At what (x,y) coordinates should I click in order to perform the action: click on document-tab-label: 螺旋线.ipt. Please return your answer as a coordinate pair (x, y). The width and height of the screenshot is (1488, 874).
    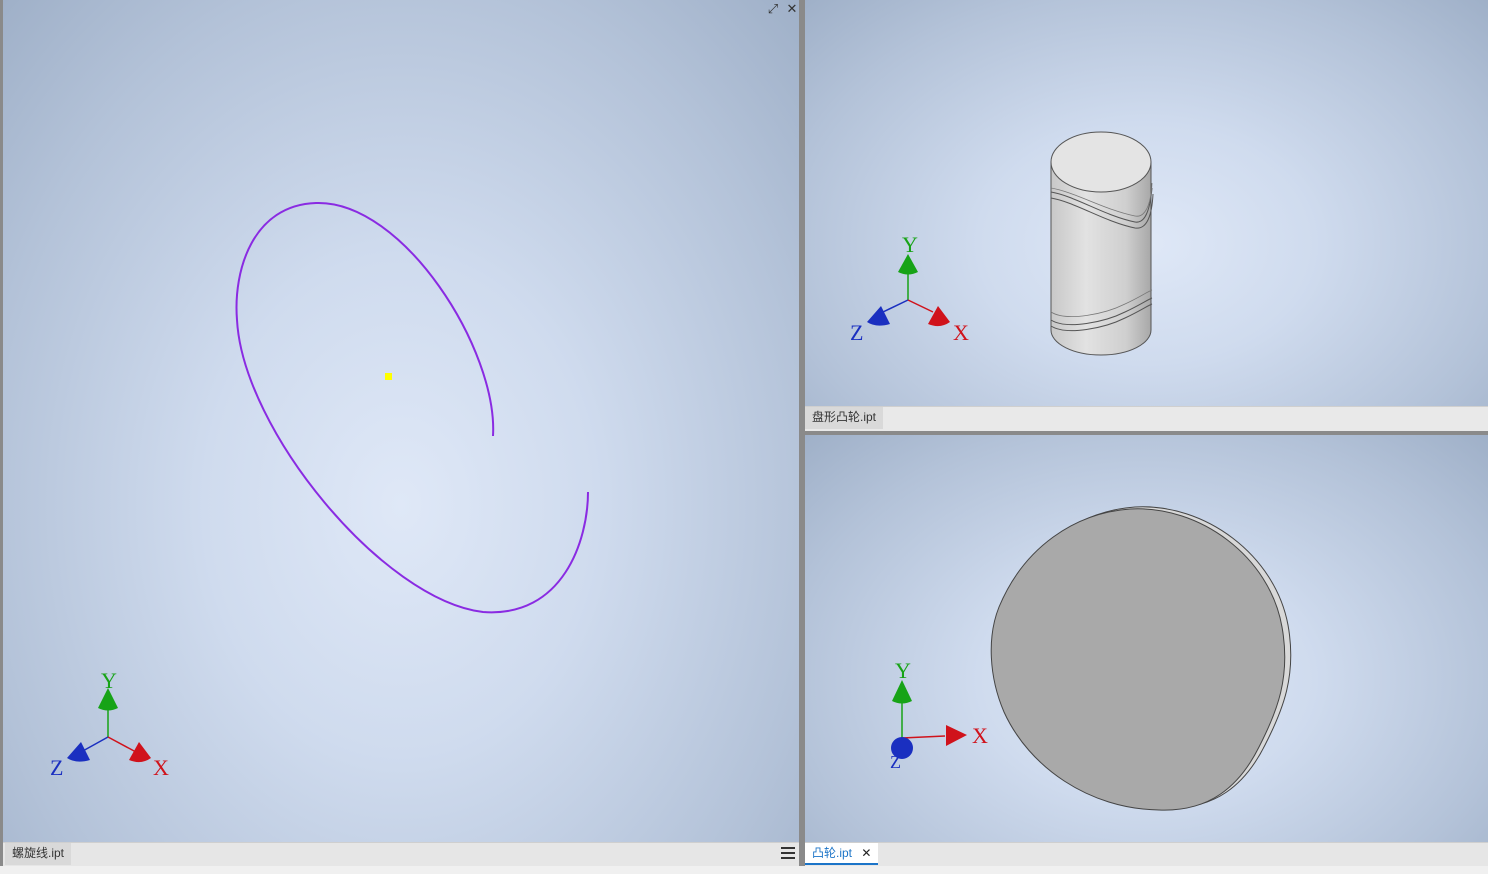
    Looking at the image, I should click on (38, 853).